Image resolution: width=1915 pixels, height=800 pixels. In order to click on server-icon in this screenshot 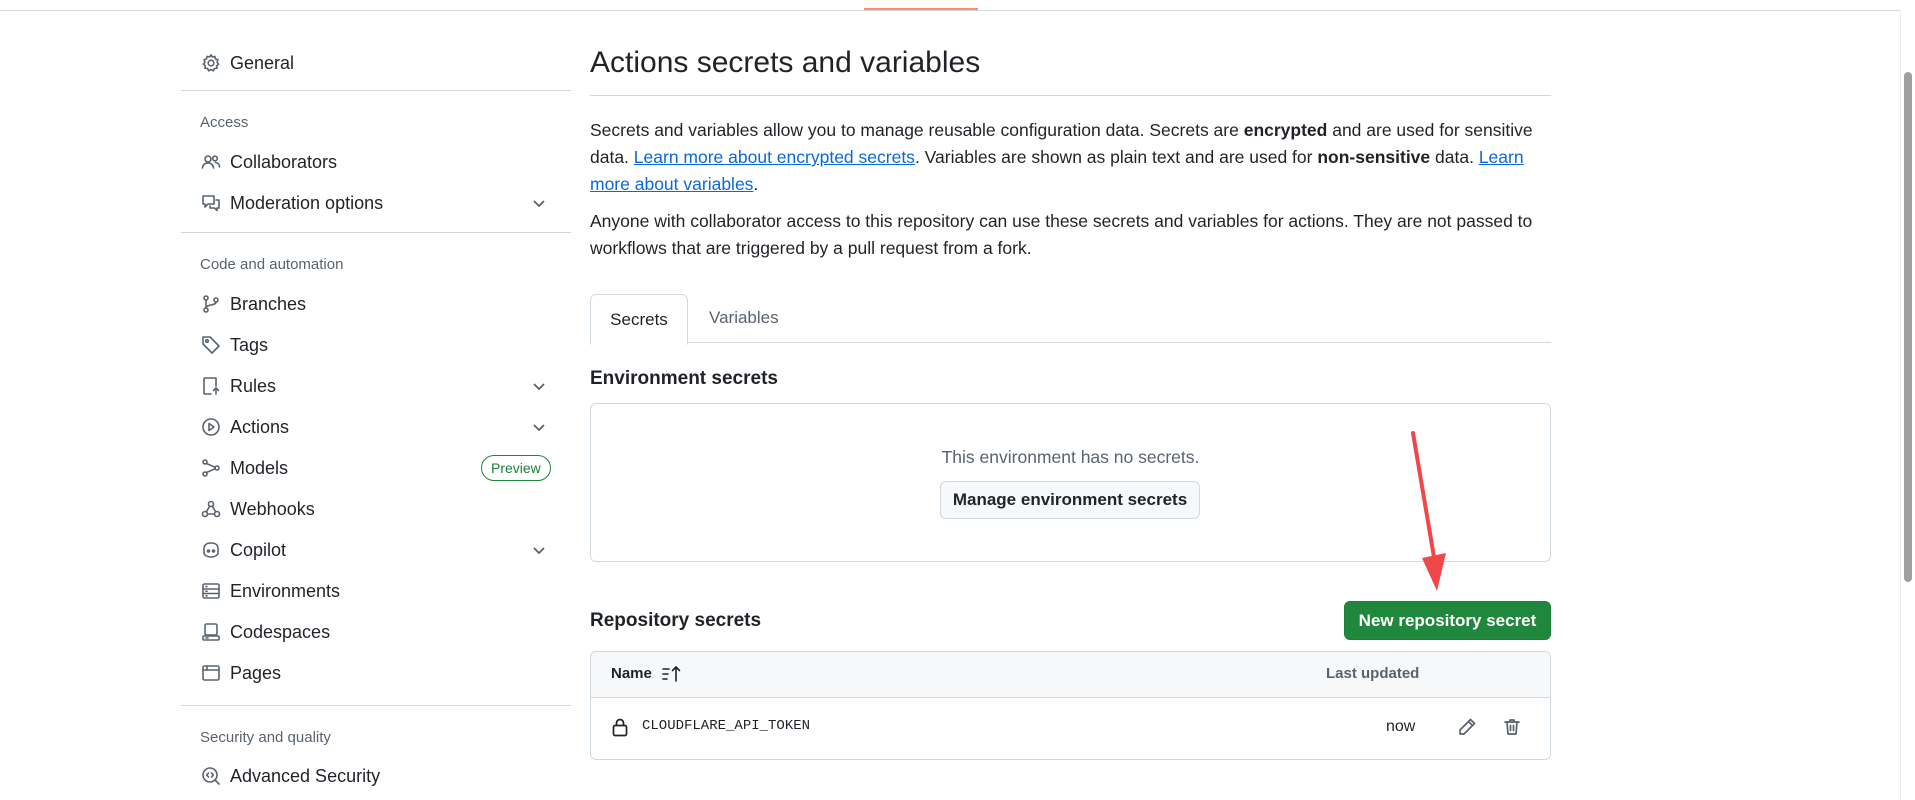, I will do `click(211, 591)`.